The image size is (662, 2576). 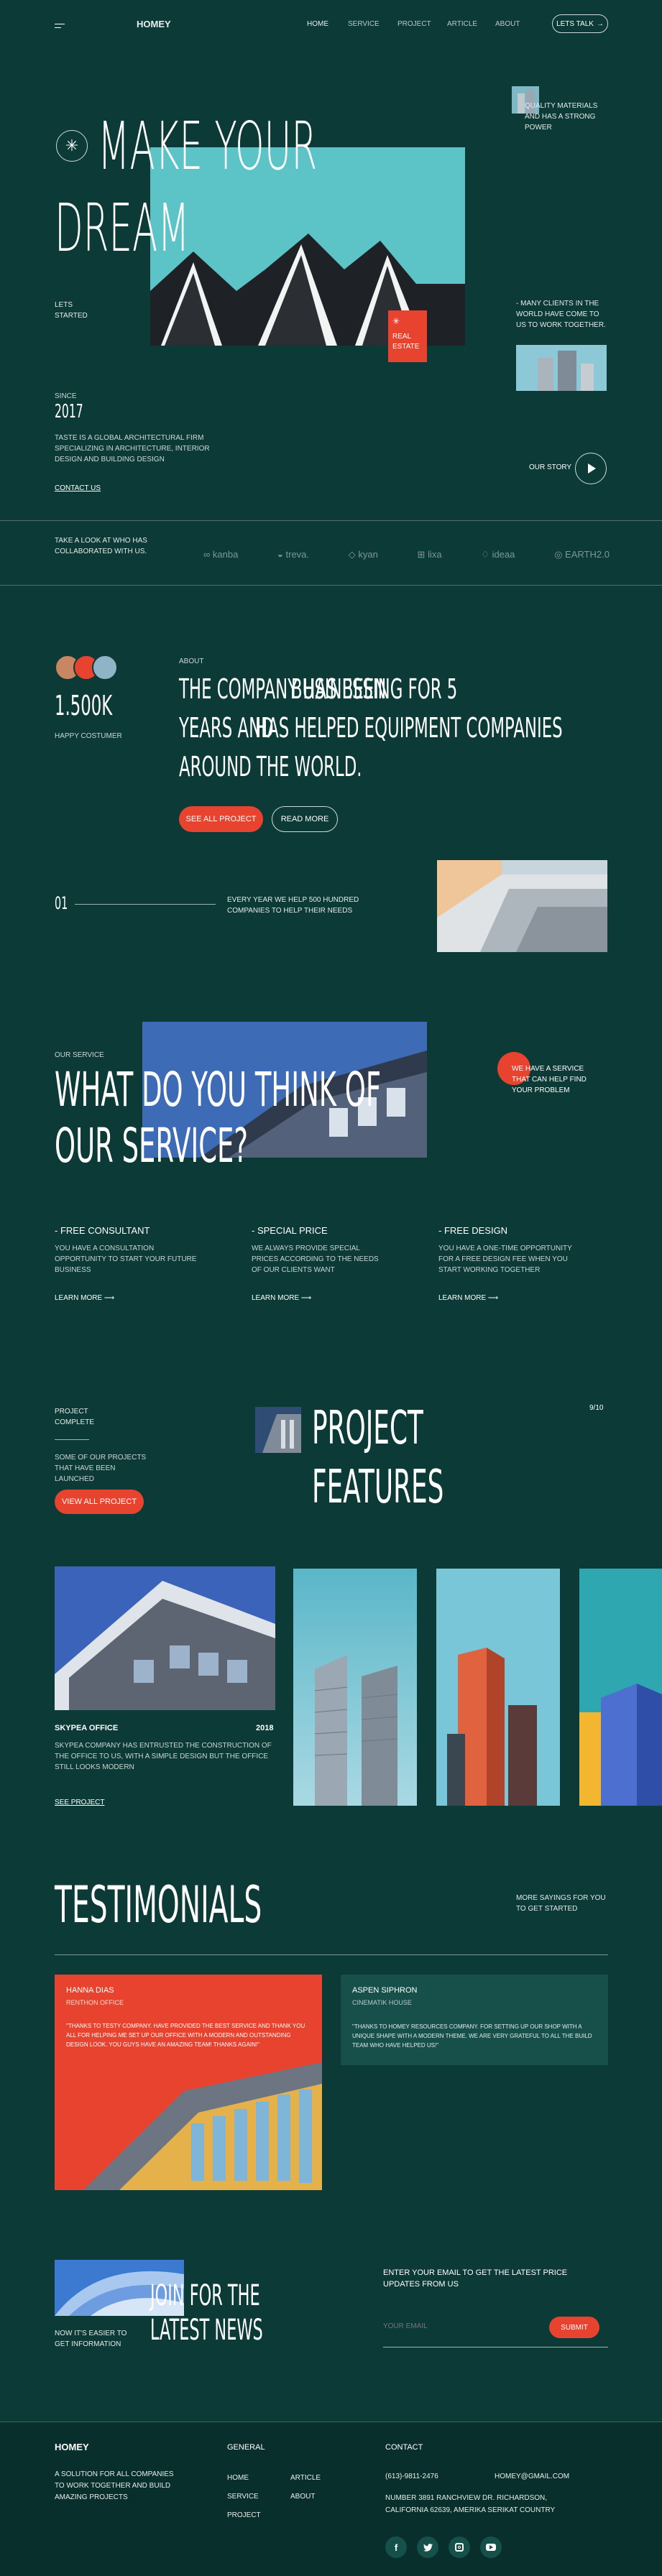 What do you see at coordinates (404, 2447) in the screenshot?
I see `footer-contact-title: CONTACT` at bounding box center [404, 2447].